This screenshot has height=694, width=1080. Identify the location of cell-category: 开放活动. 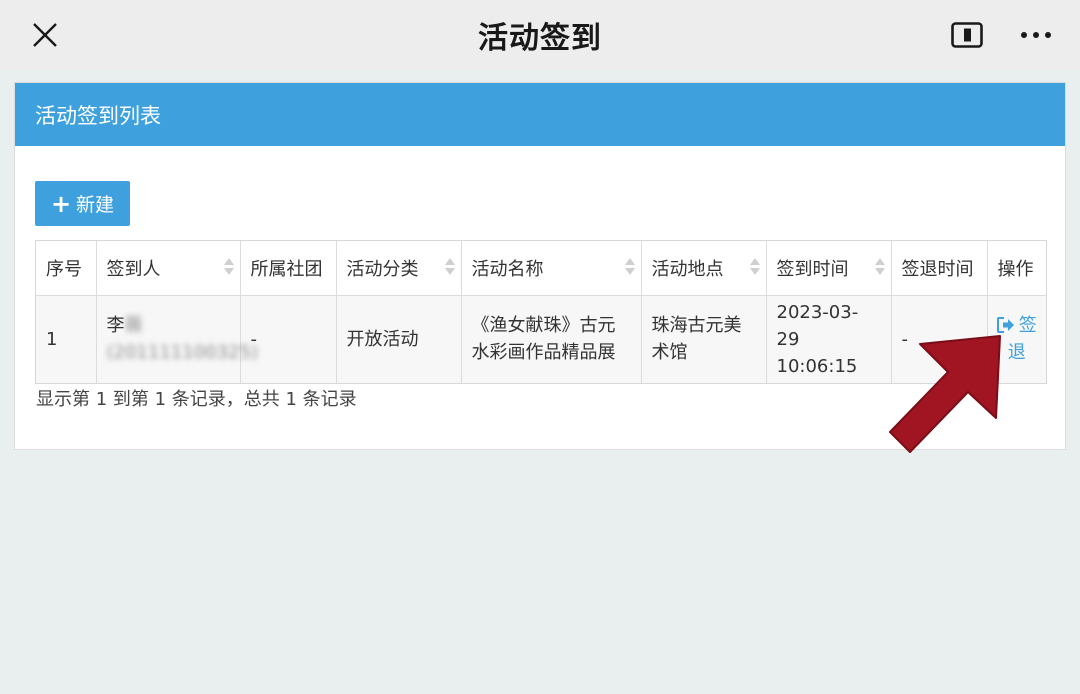
(399, 339).